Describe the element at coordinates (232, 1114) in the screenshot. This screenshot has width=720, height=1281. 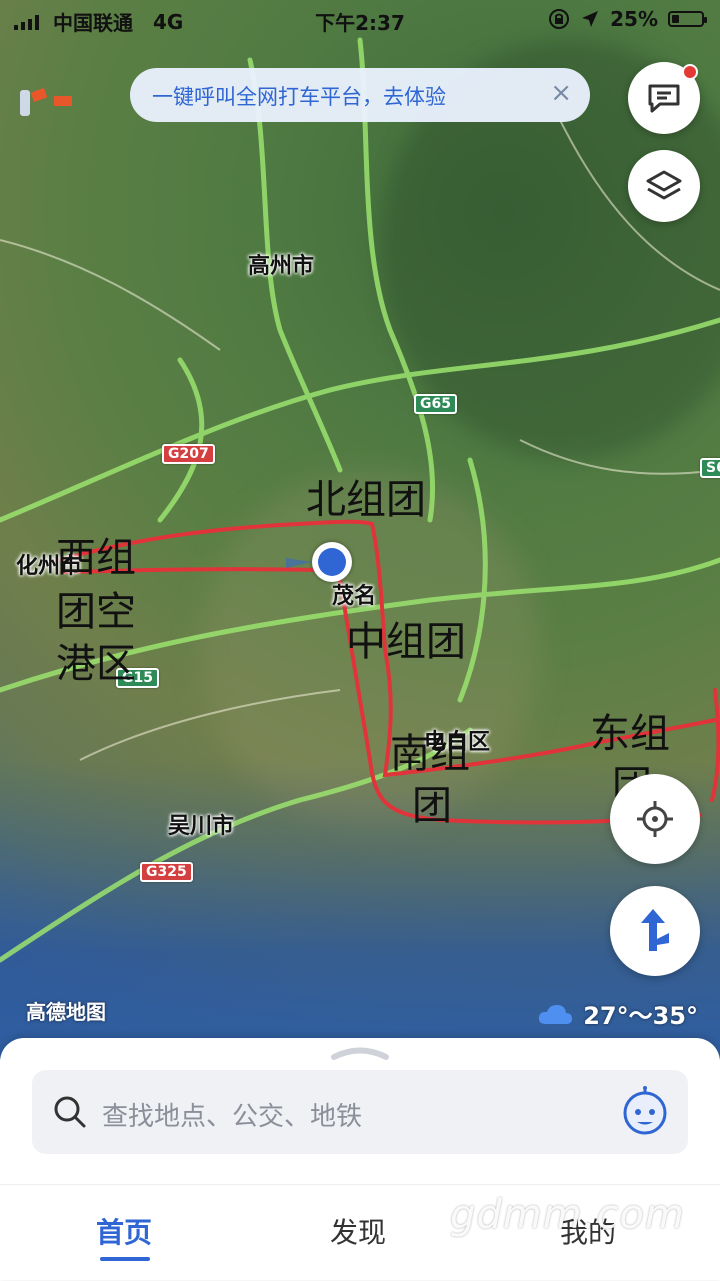
I see `search-input: 查找地点、公交、地铁` at that location.